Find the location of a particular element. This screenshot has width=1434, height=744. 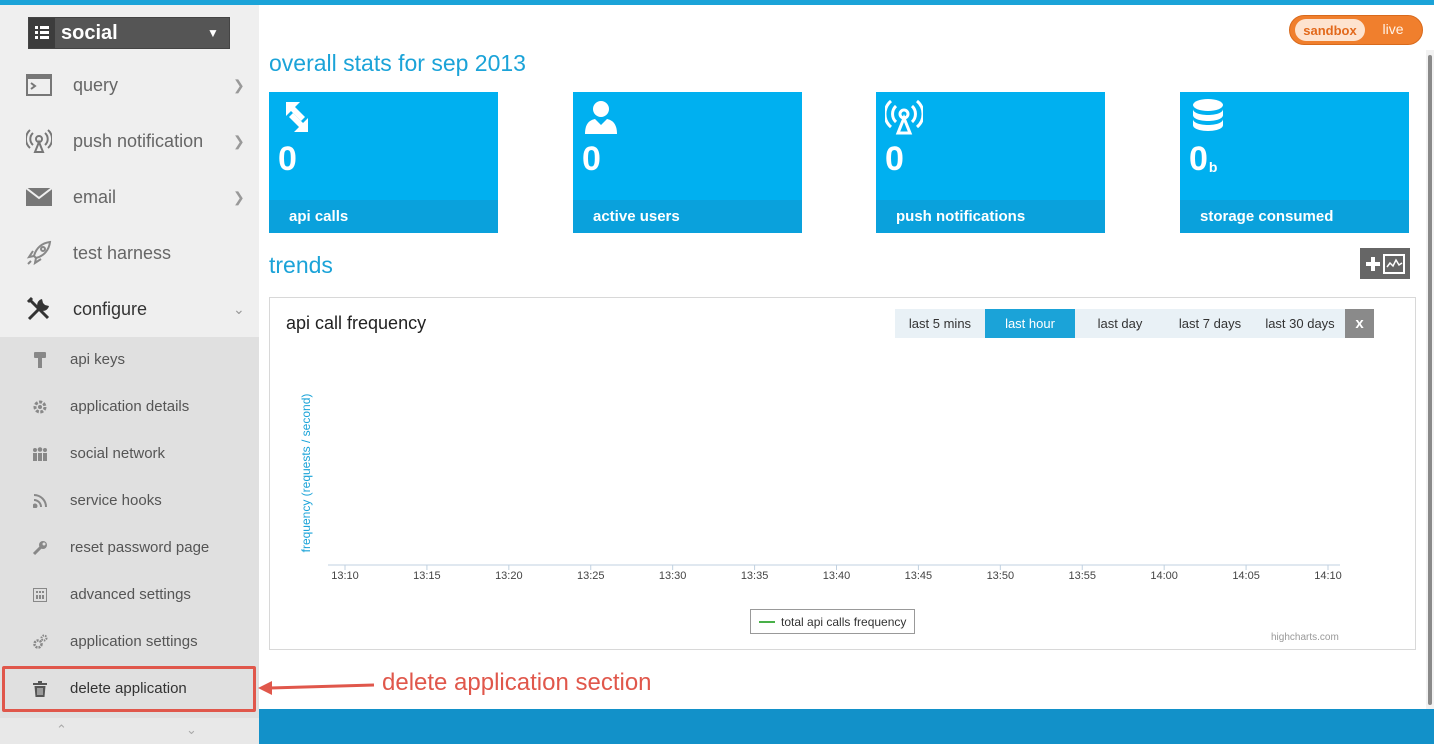

nav-item-label: configure is located at coordinates (110, 308).